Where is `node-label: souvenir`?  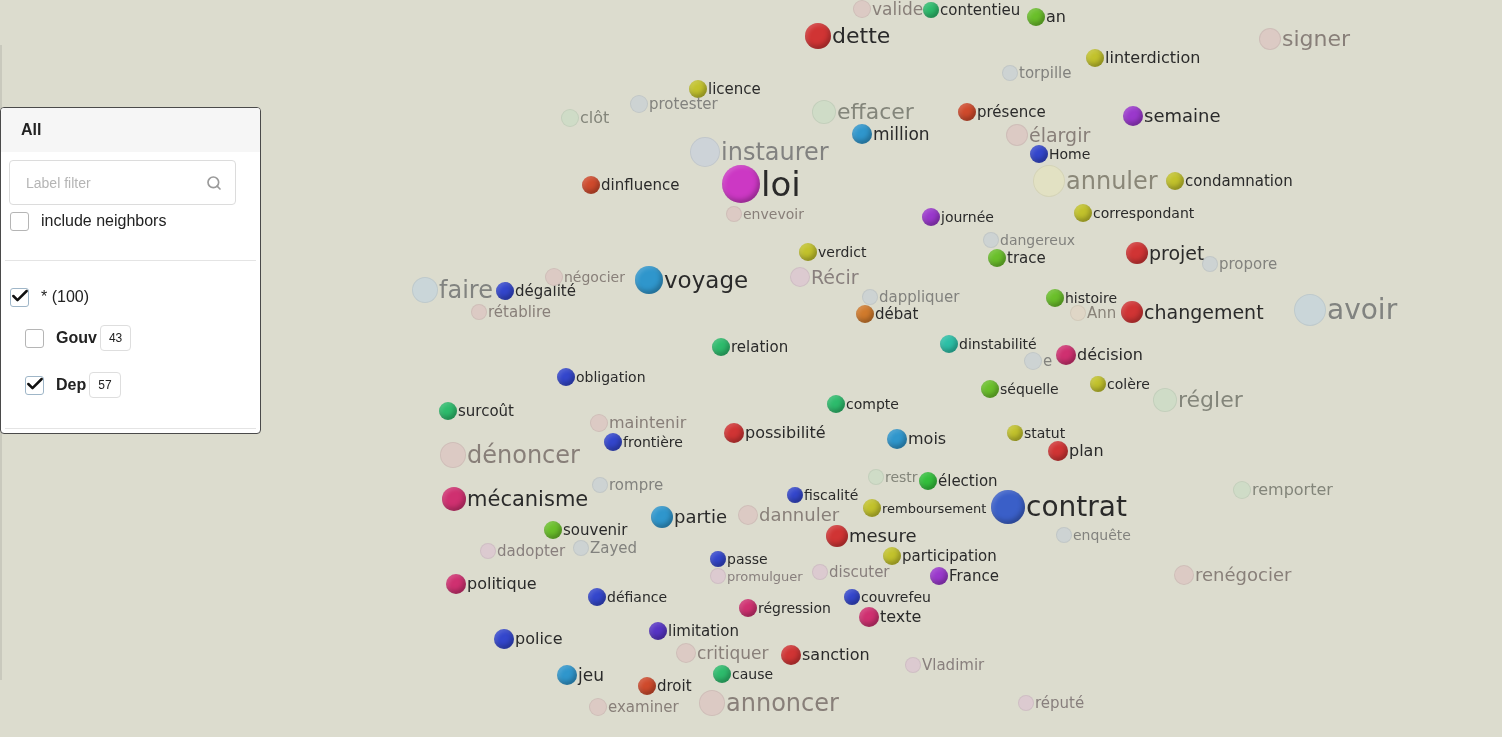 node-label: souvenir is located at coordinates (595, 530).